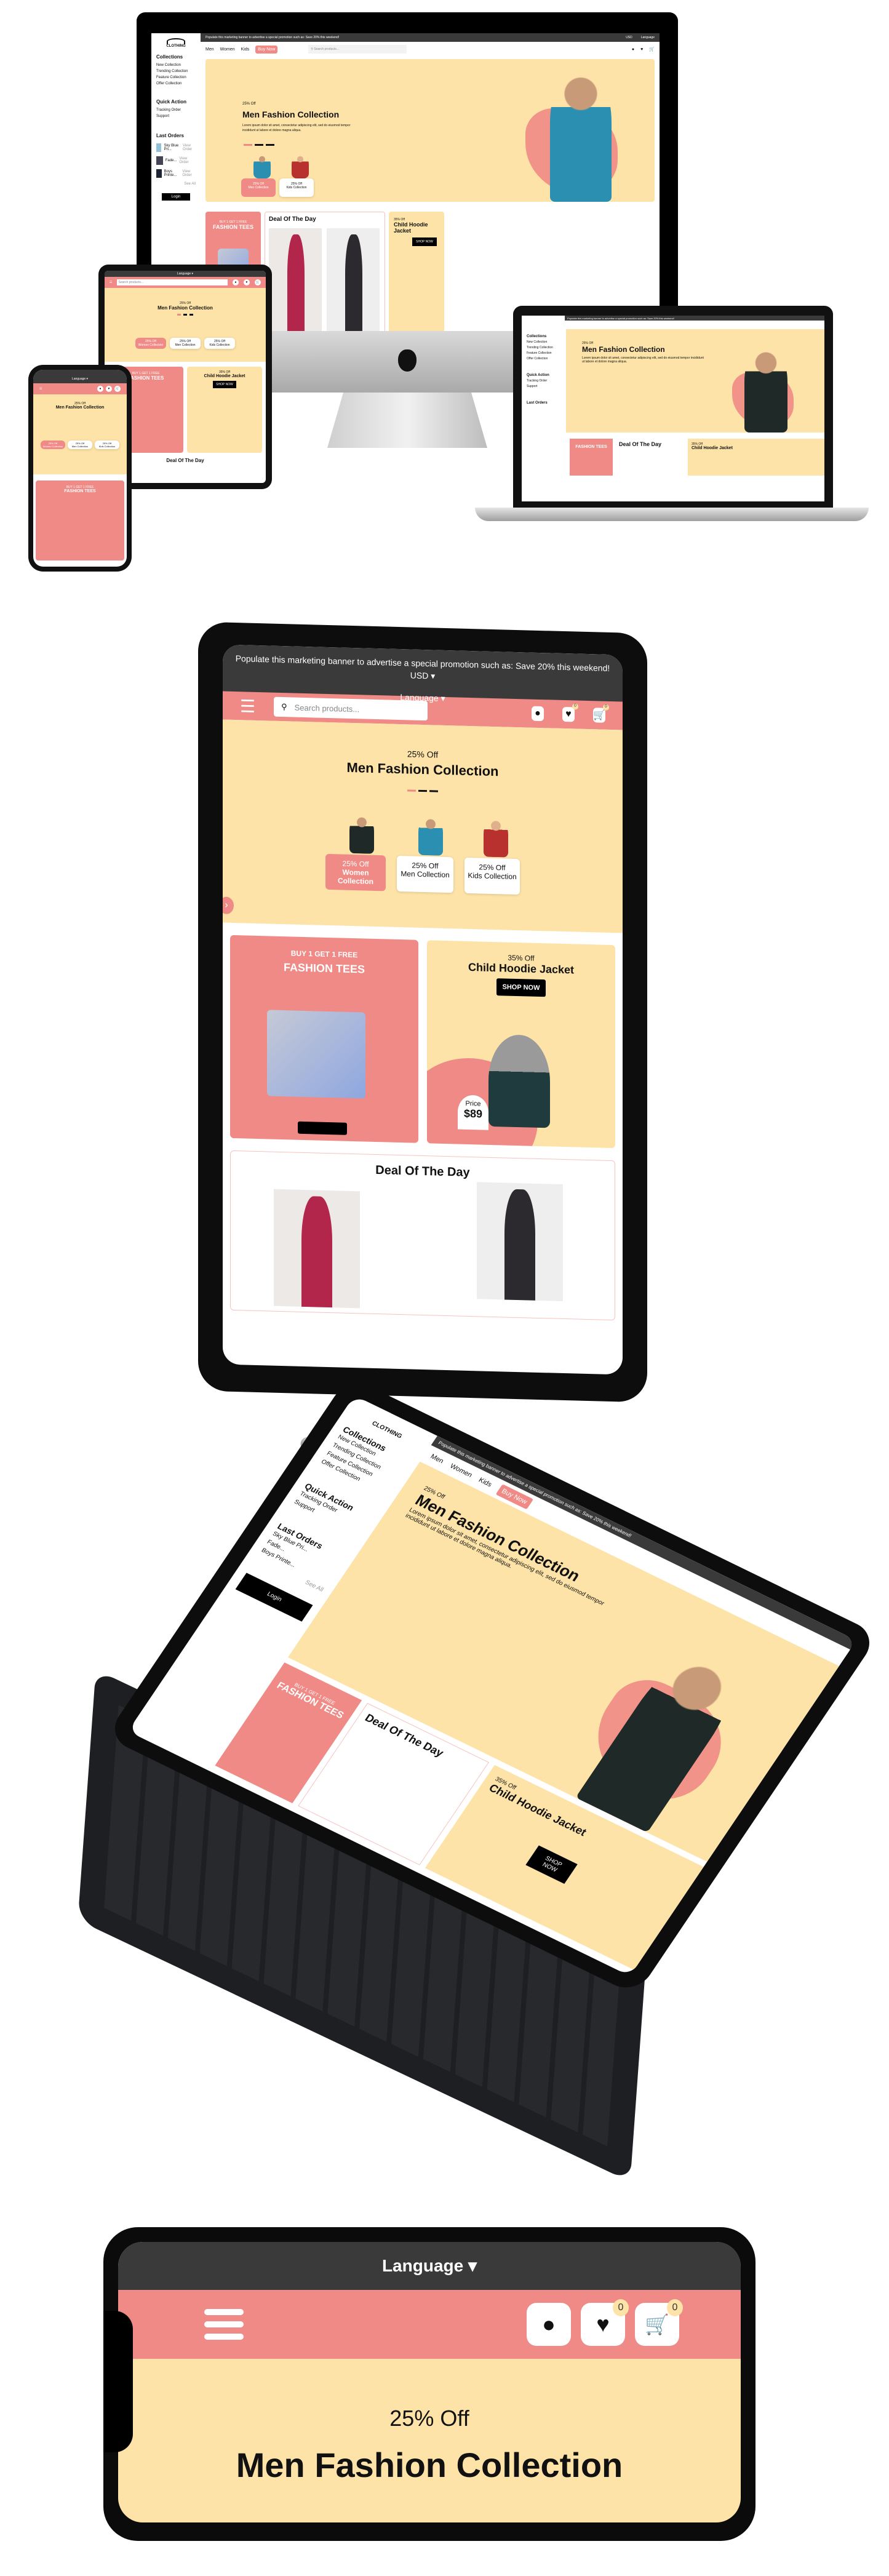  What do you see at coordinates (176, 65) in the screenshot?
I see `sidebar-item-new-collection: New Collection` at bounding box center [176, 65].